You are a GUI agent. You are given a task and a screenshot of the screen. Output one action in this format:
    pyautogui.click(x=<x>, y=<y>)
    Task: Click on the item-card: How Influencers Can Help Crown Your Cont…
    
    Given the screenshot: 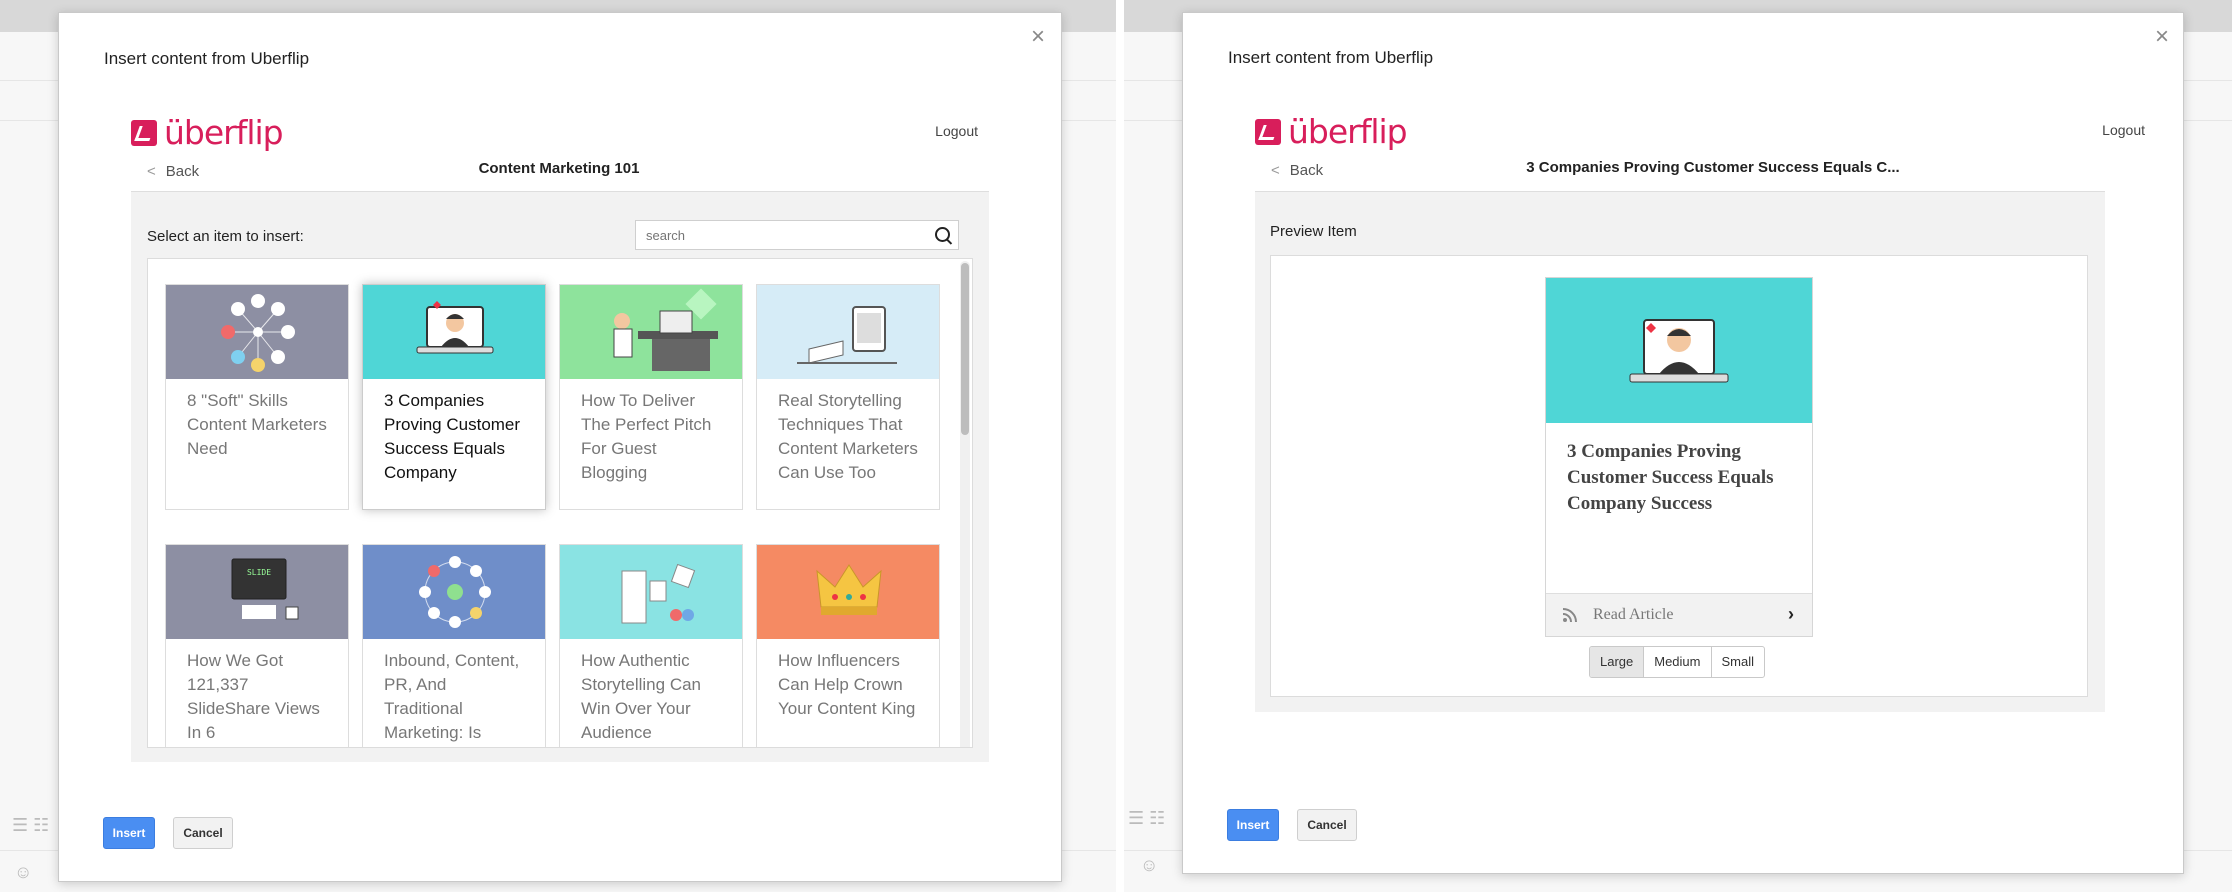 What is the action you would take?
    pyautogui.click(x=848, y=645)
    